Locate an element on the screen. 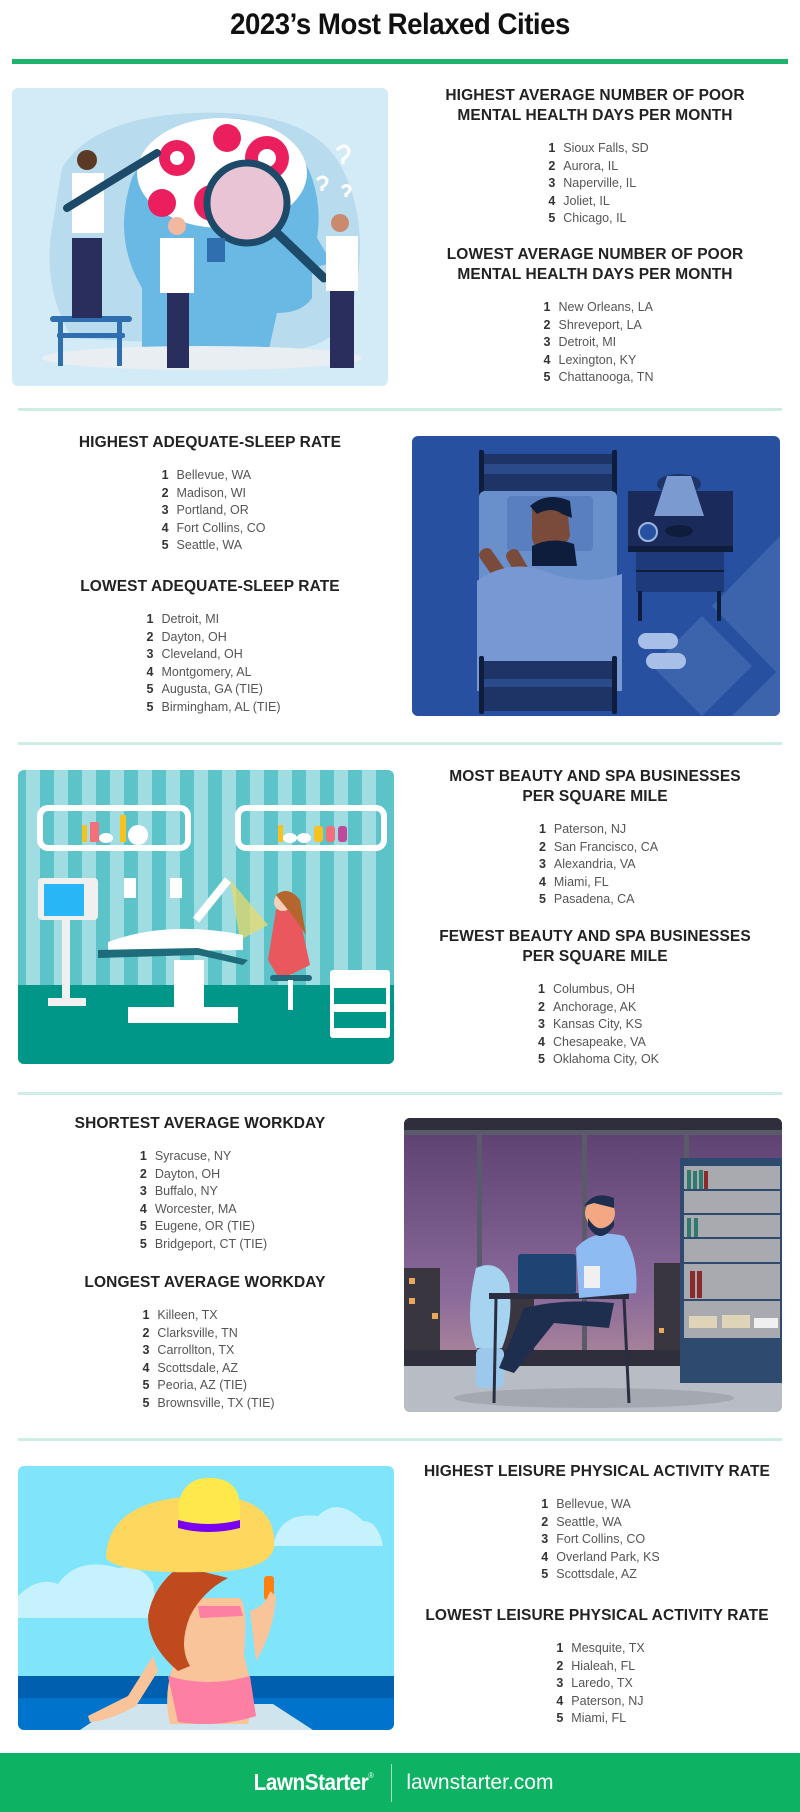  city-name: Scottsdale, AZ is located at coordinates (596, 1574).